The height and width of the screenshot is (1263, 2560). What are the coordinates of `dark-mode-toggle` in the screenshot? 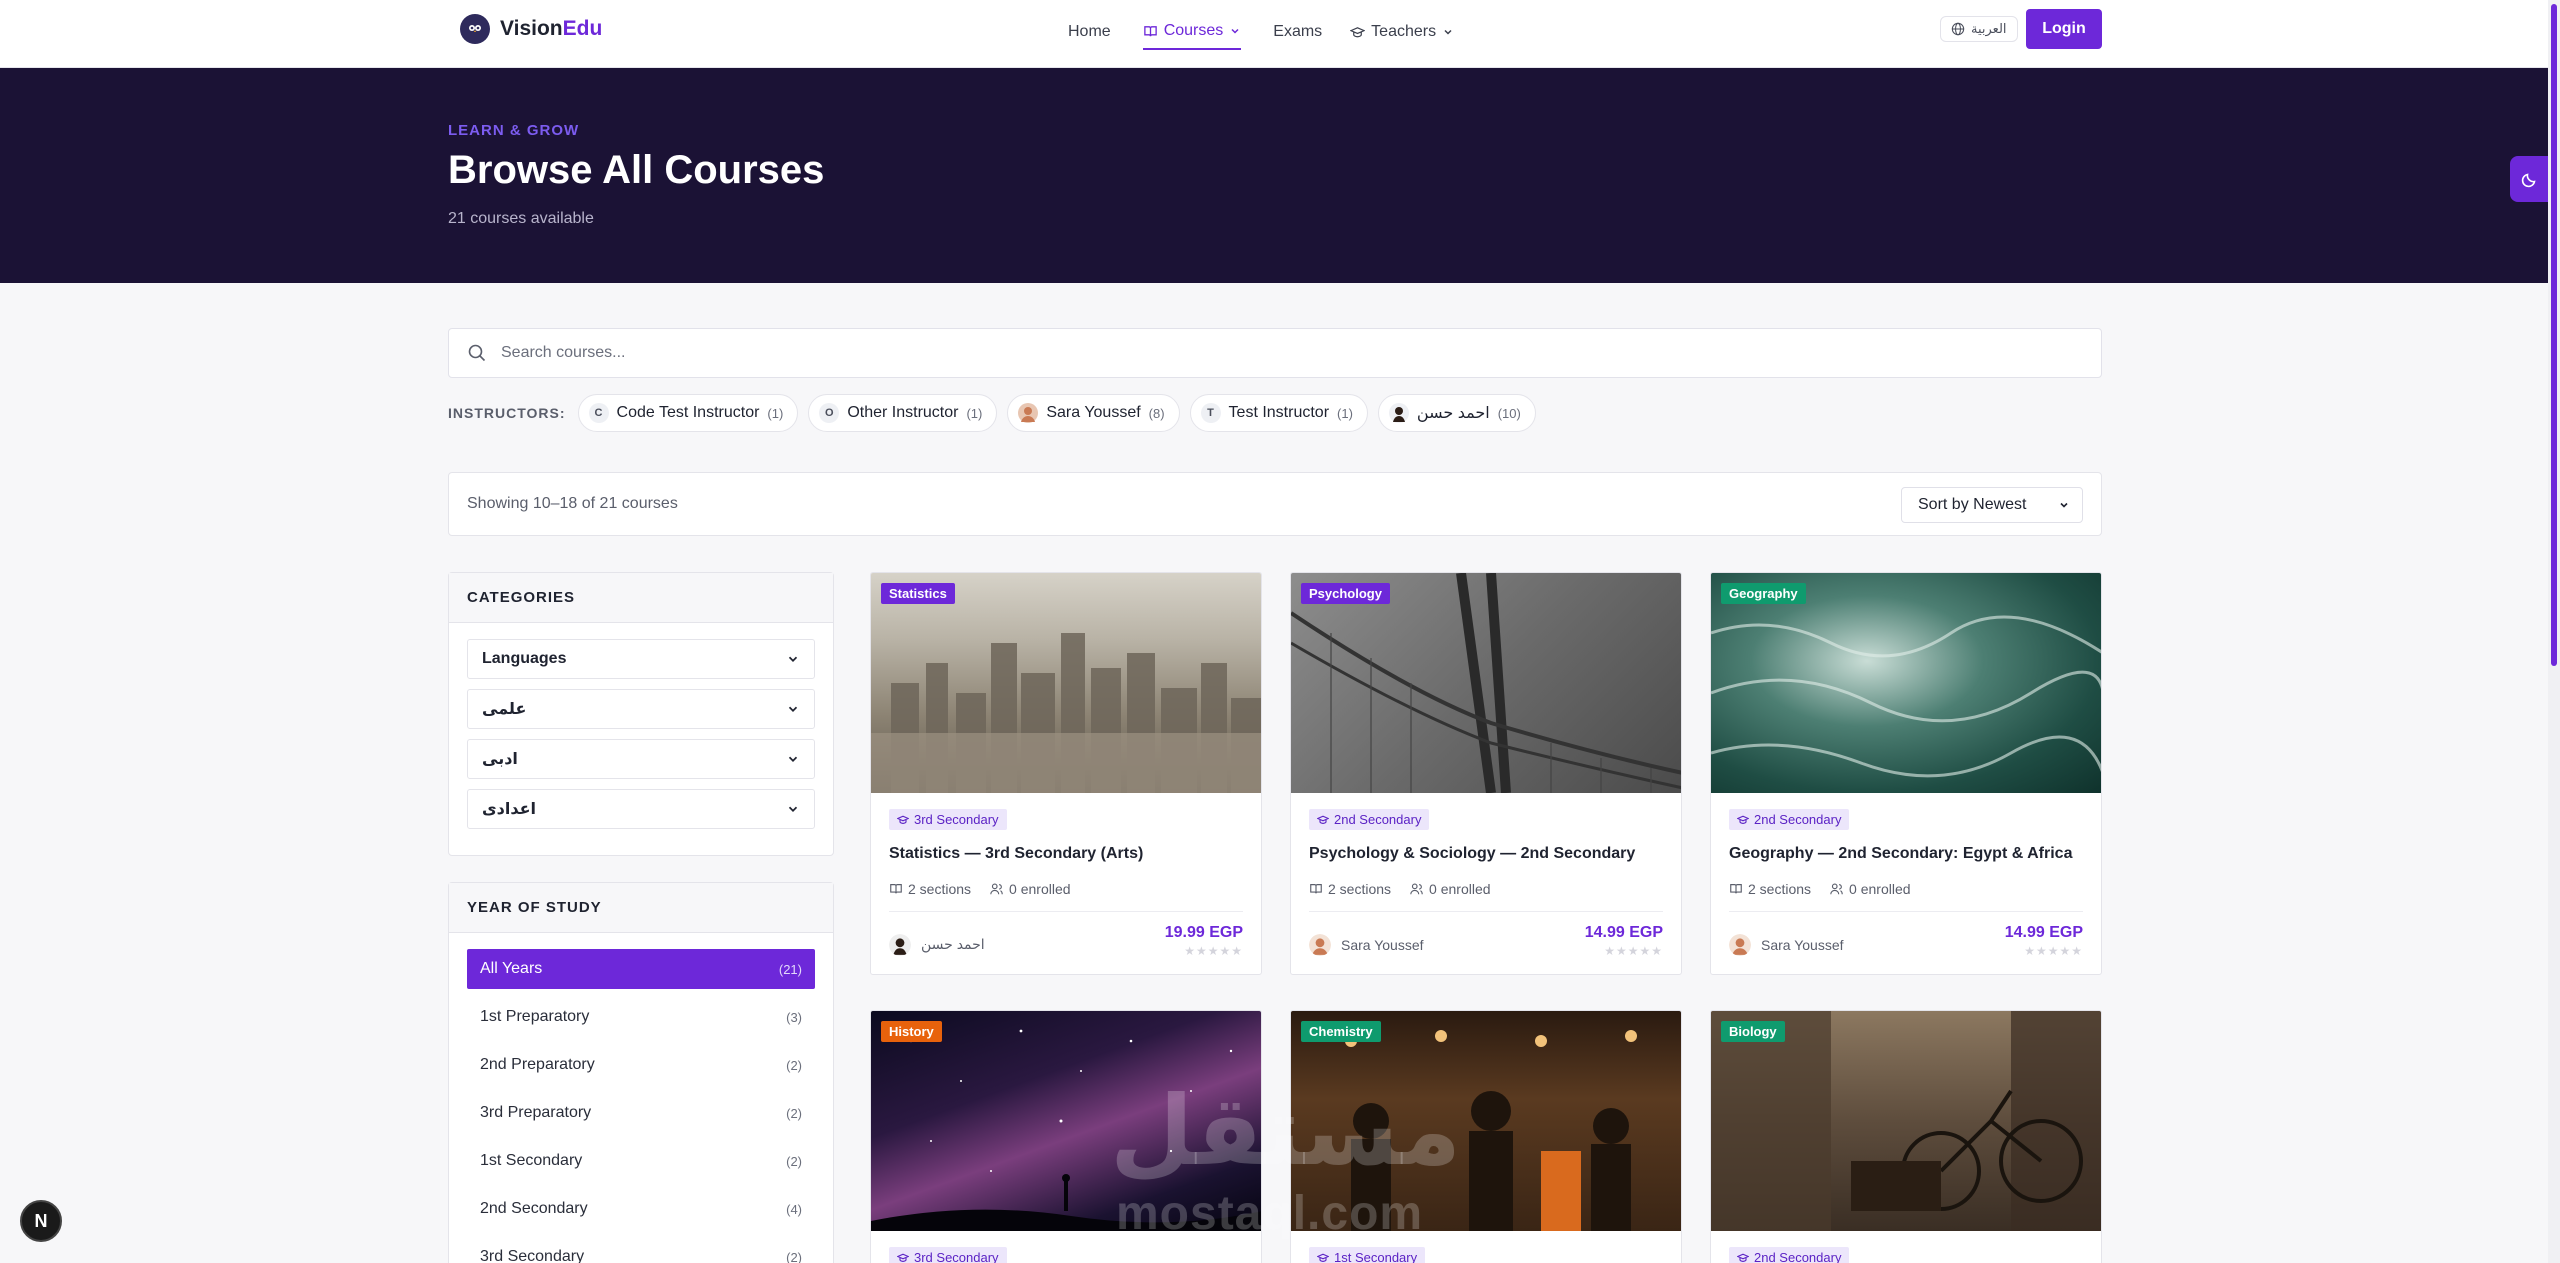 It's located at (2530, 179).